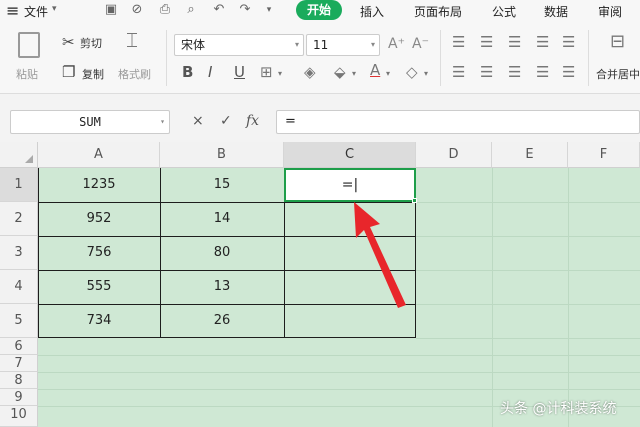 The image size is (640, 427). What do you see at coordinates (19, 397) in the screenshot?
I see `row-header-9: 9` at bounding box center [19, 397].